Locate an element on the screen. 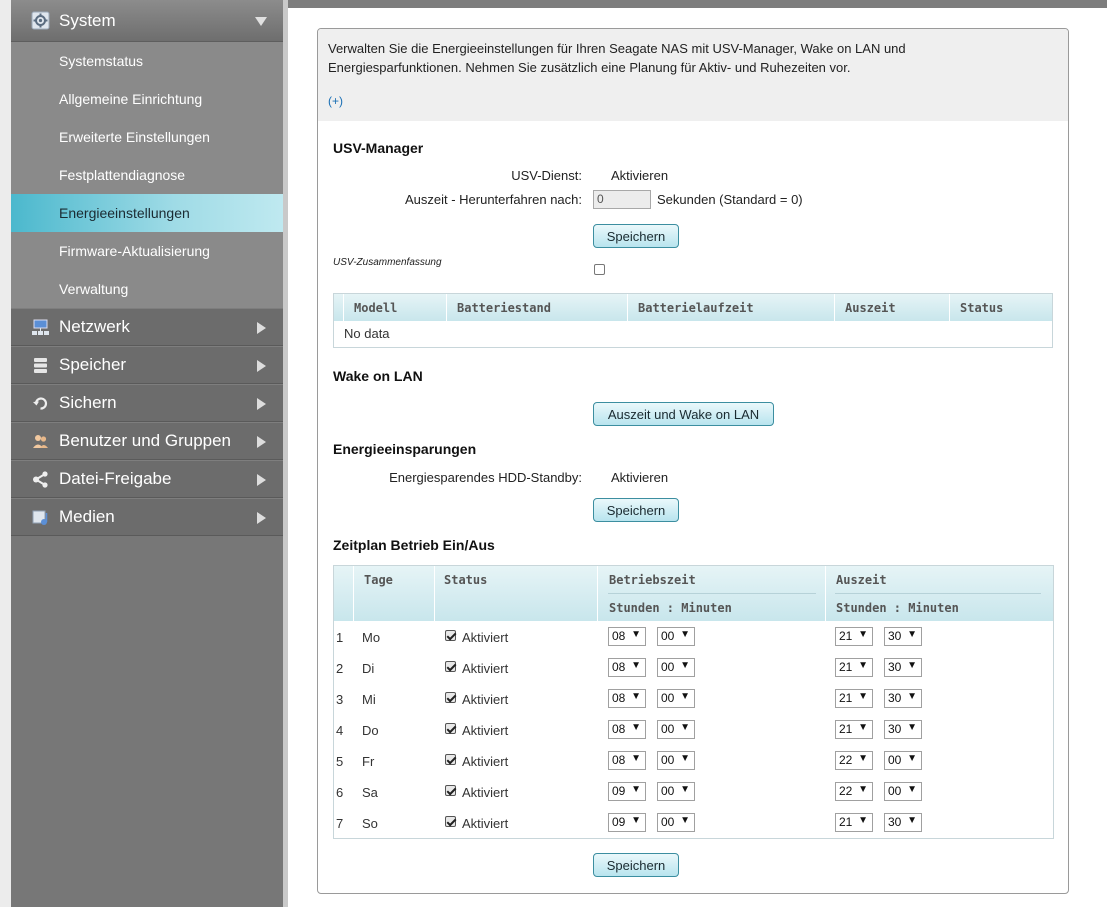 This screenshot has height=907, width=1107. column-header: Auszeit is located at coordinates (892, 307).